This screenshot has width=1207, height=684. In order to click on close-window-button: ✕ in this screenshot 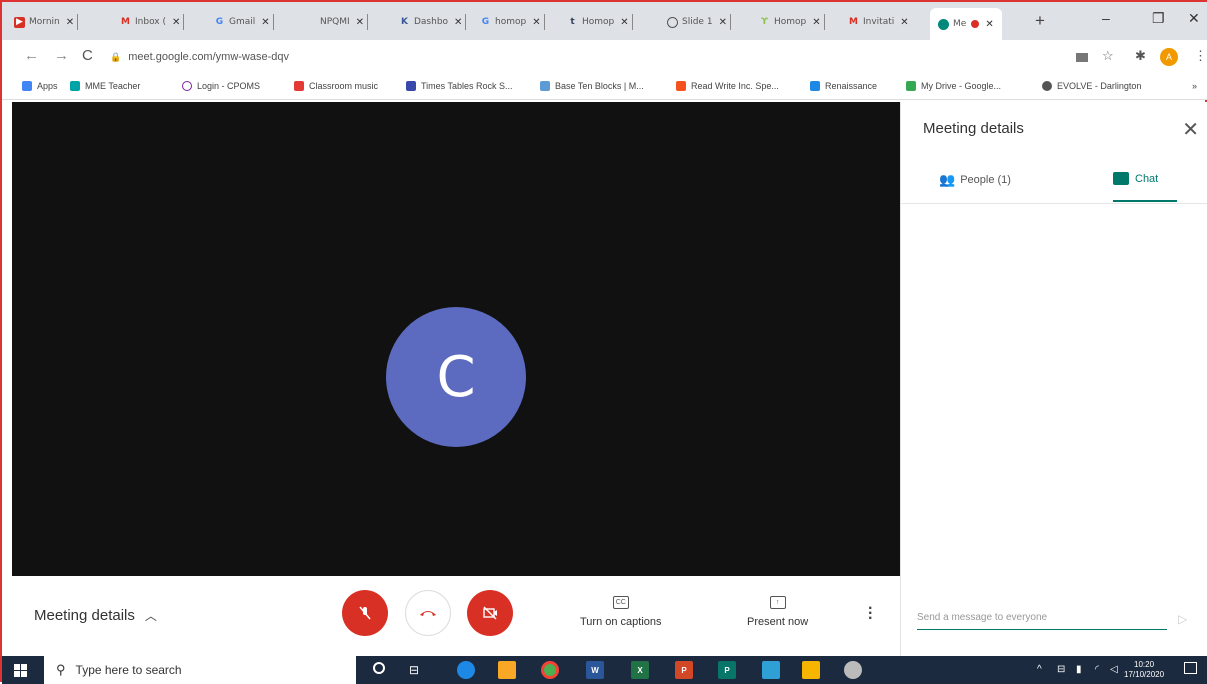, I will do `click(1194, 18)`.